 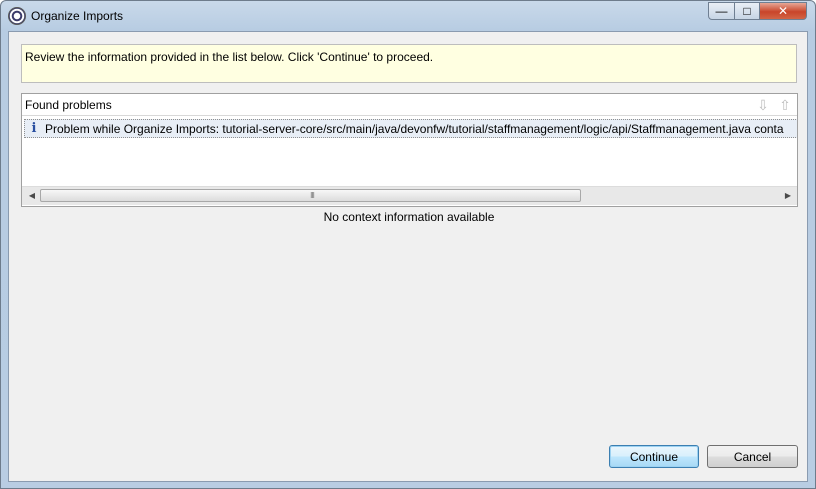 What do you see at coordinates (409, 105) in the screenshot?
I see `problems-header: Found problems ⇩ ⇧` at bounding box center [409, 105].